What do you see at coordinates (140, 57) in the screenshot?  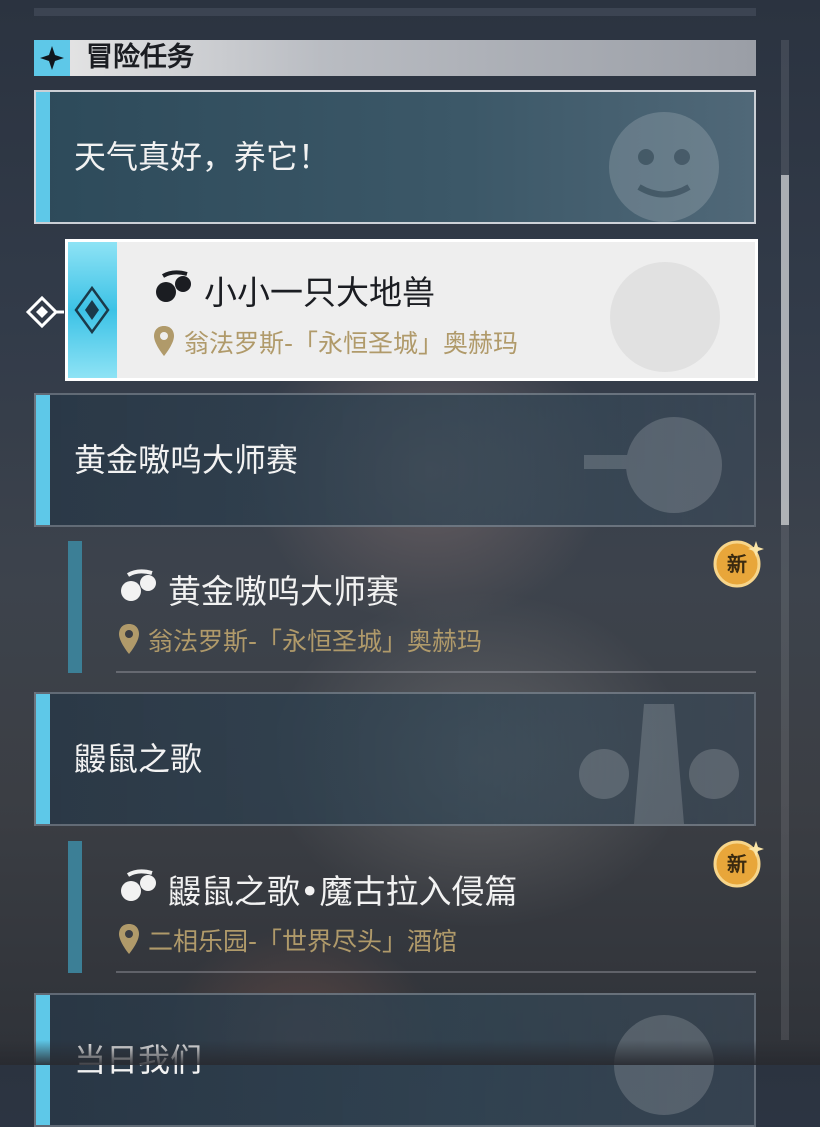 I see `section-title: 冒险任务` at bounding box center [140, 57].